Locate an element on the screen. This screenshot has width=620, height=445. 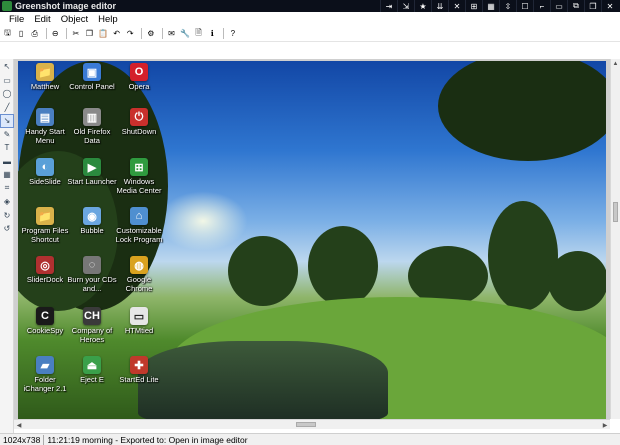
vertical-scroll-thumb is located at coordinates (615, 212).